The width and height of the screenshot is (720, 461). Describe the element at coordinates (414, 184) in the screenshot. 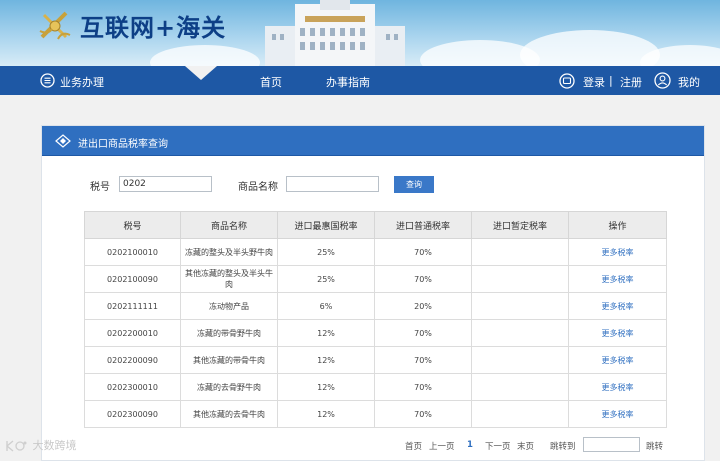

I see `query-button: 查询` at that location.